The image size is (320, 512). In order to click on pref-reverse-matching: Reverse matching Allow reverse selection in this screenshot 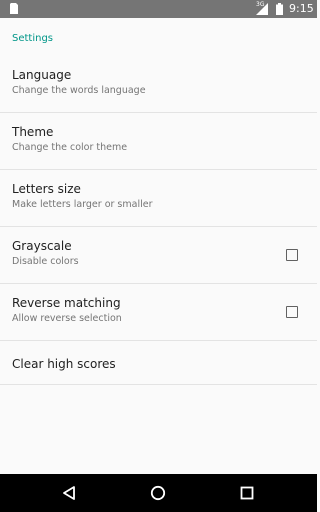, I will do `click(158, 313)`.